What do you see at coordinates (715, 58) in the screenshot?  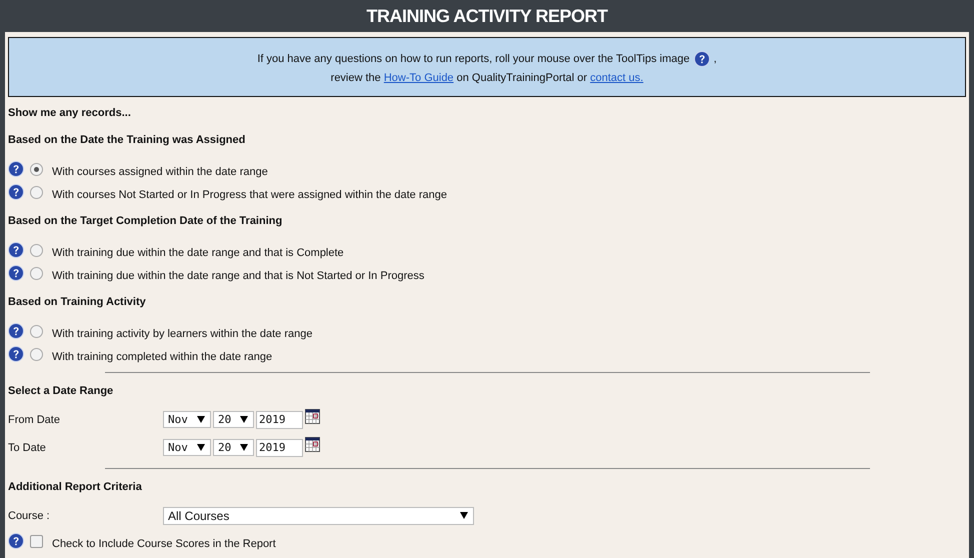 I see `comma-text: ,` at bounding box center [715, 58].